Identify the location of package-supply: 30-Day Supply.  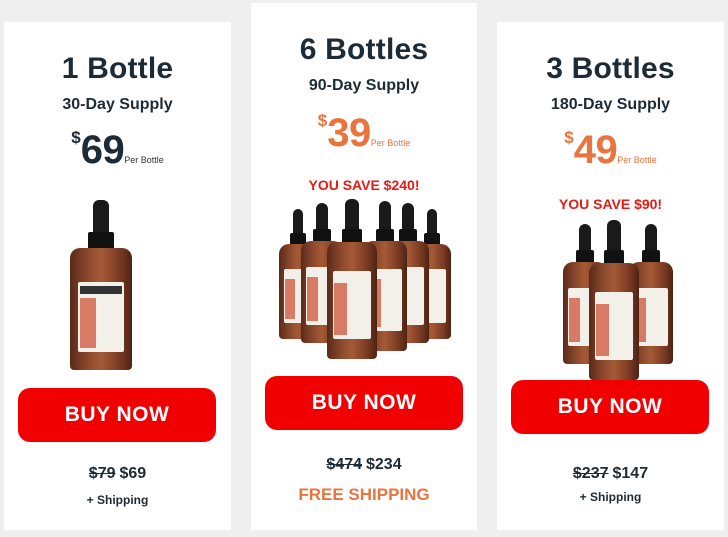
(117, 104).